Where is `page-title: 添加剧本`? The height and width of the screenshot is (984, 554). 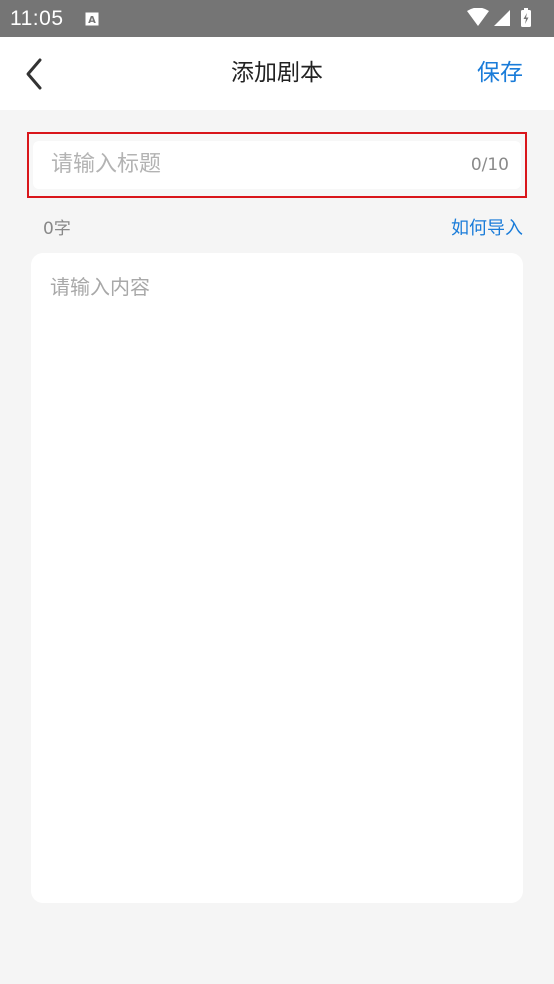 page-title: 添加剧本 is located at coordinates (277, 73).